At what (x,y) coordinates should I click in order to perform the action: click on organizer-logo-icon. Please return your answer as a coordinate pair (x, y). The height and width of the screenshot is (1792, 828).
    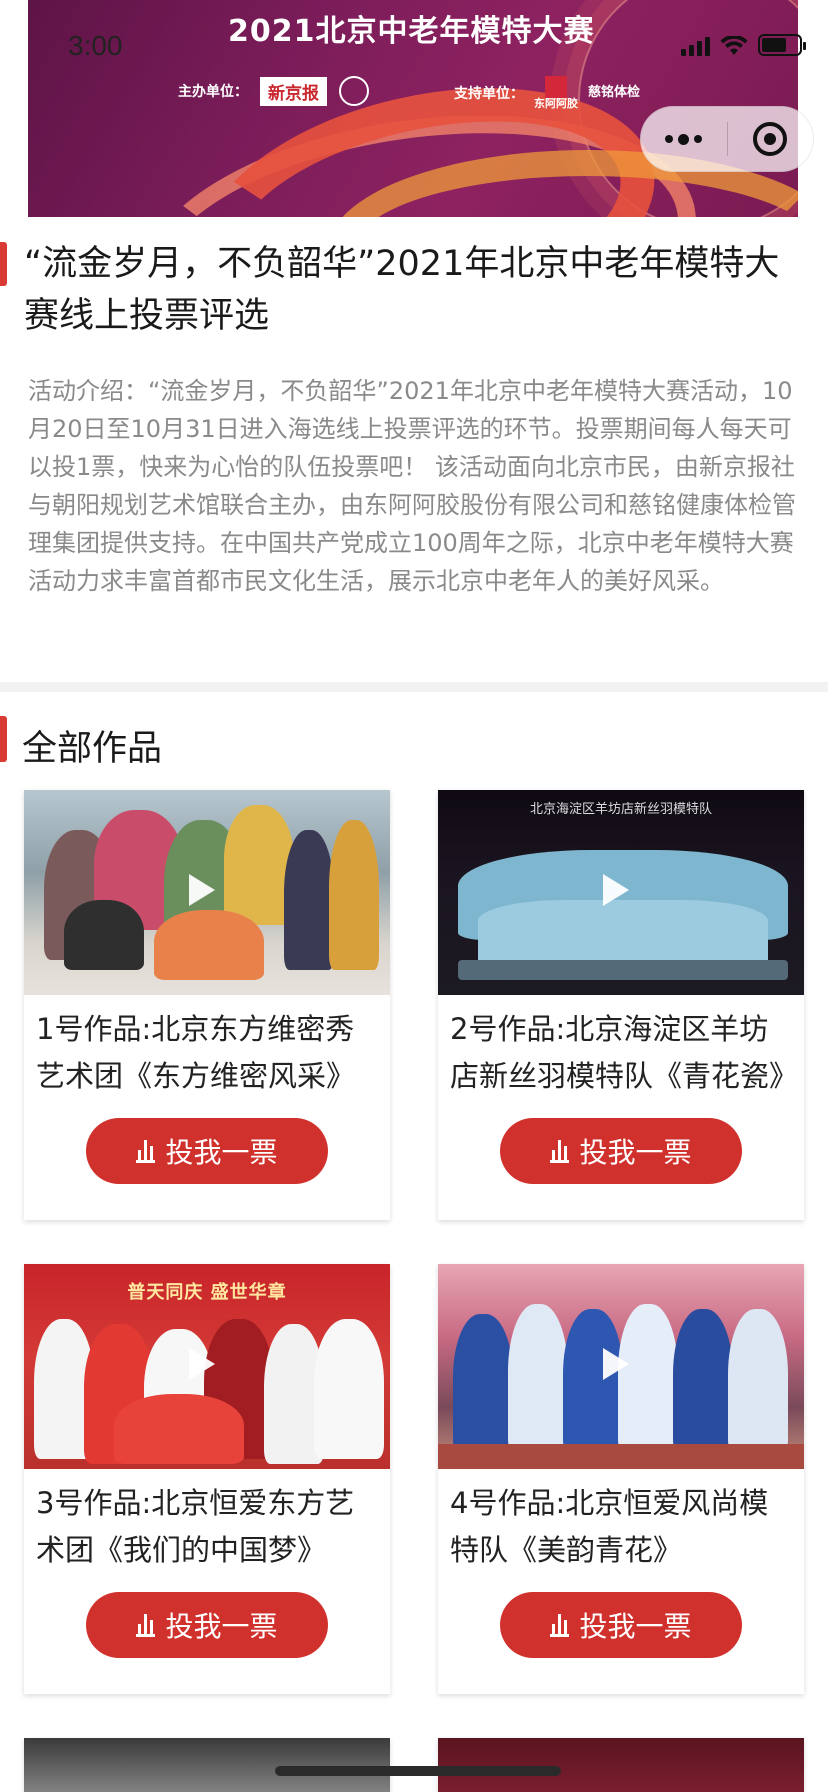
    Looking at the image, I should click on (354, 91).